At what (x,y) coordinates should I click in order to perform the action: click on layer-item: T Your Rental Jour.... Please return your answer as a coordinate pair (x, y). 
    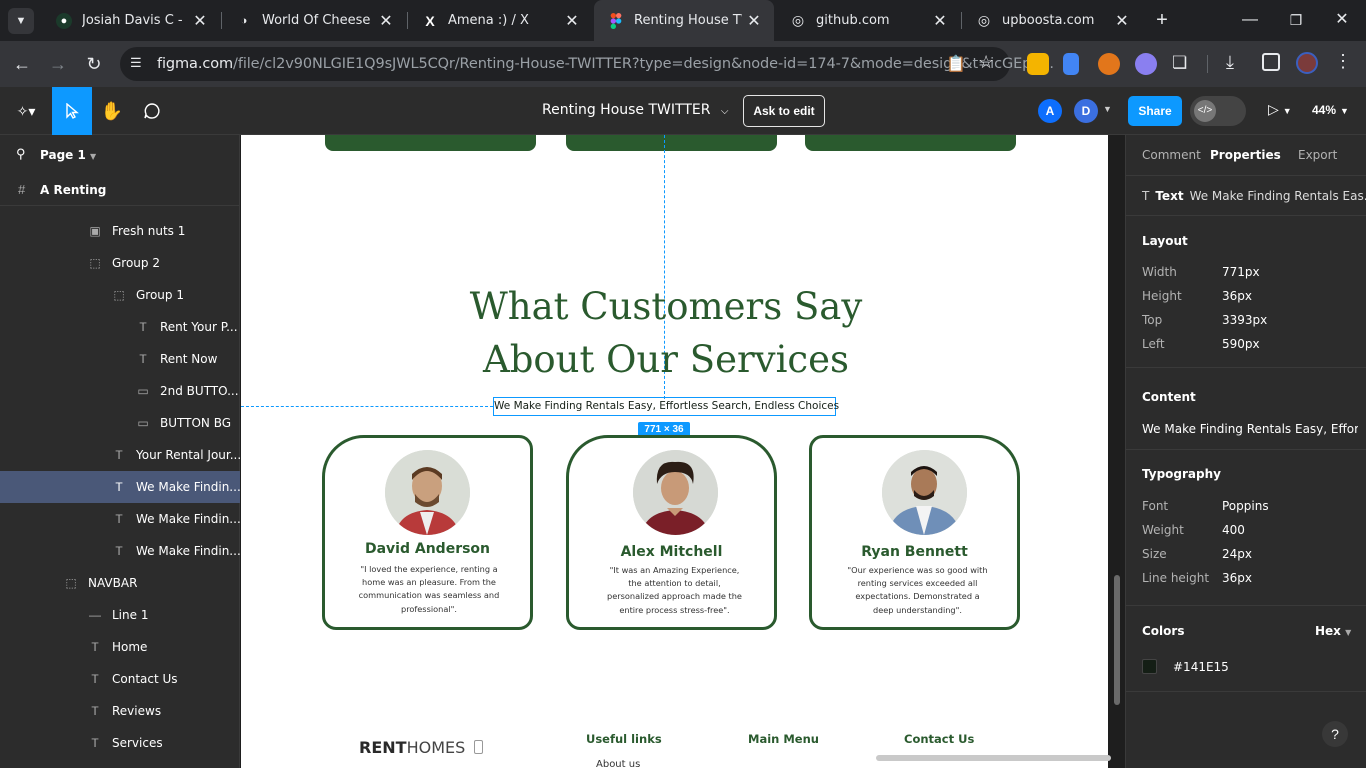
    Looking at the image, I should click on (120, 455).